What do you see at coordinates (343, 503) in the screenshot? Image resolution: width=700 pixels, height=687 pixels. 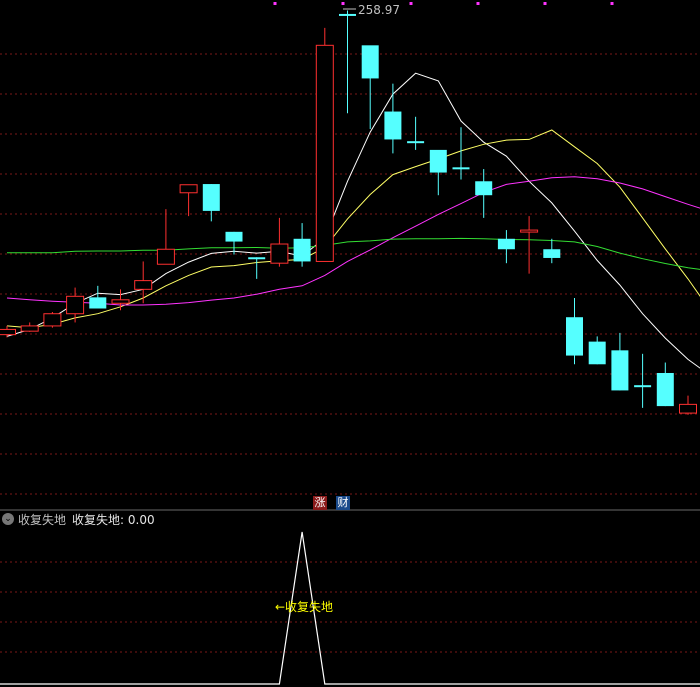 I see `finance-marker-badge: 财` at bounding box center [343, 503].